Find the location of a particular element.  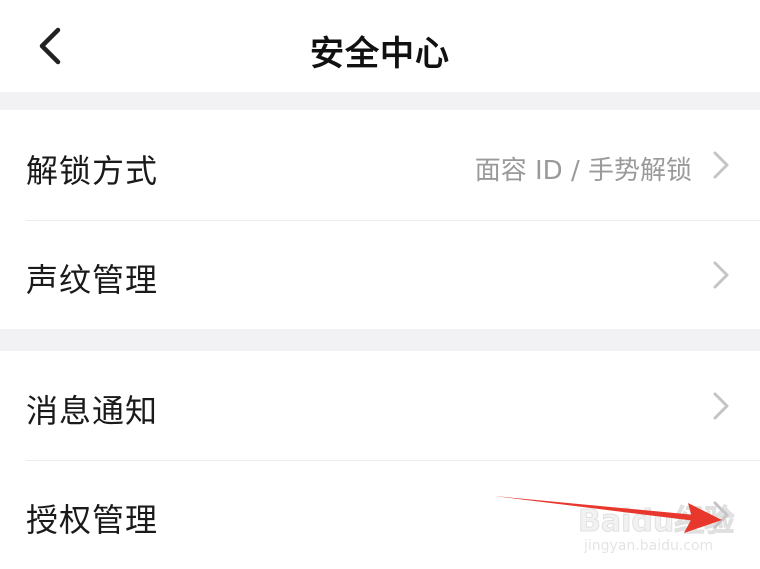

row-value: 面容 ID / 手势解锁 is located at coordinates (583, 171).